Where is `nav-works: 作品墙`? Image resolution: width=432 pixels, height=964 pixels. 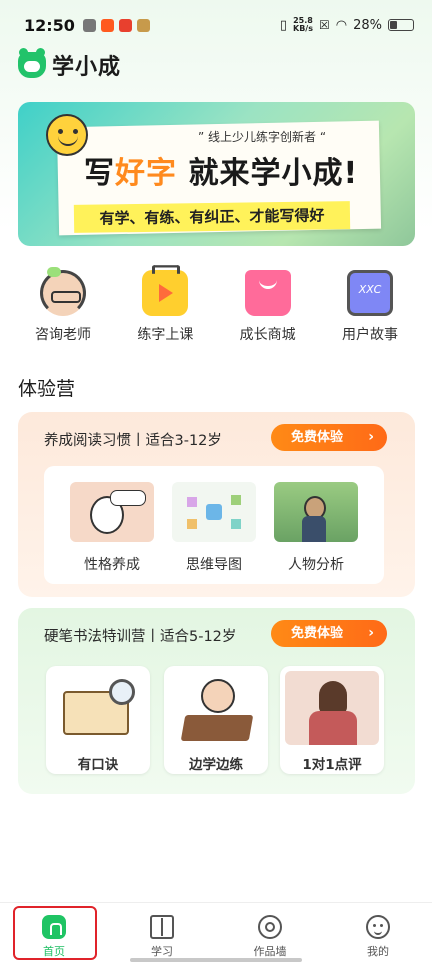 nav-works: 作品墙 is located at coordinates (270, 933).